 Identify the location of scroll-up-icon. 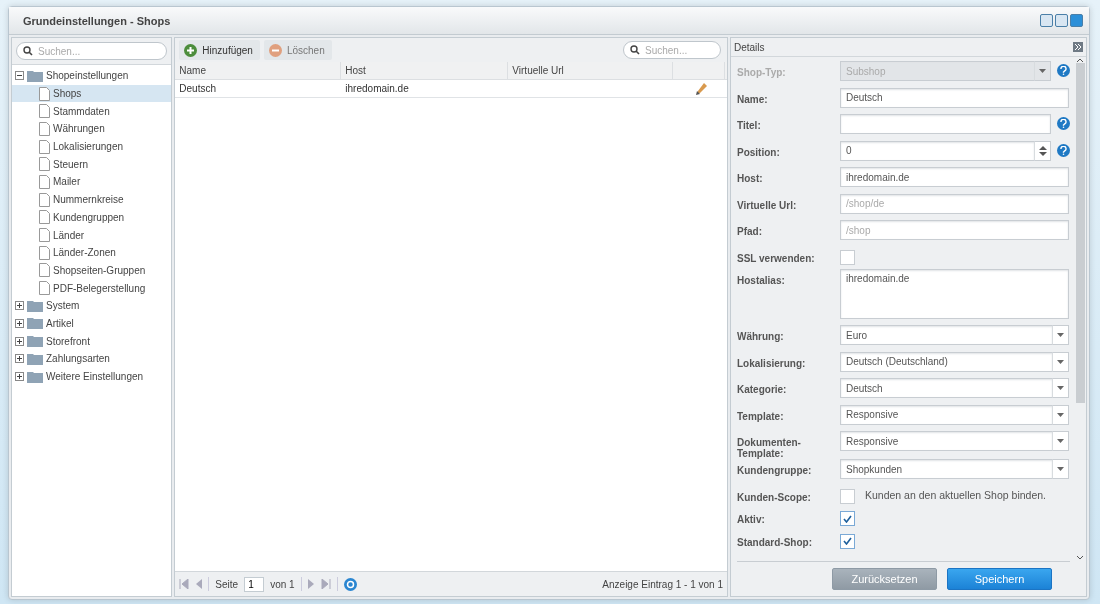
(1080, 60).